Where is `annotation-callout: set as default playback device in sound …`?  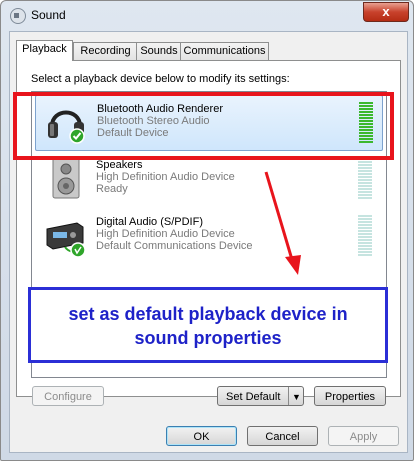
annotation-callout: set as default playback device in sound … is located at coordinates (208, 325).